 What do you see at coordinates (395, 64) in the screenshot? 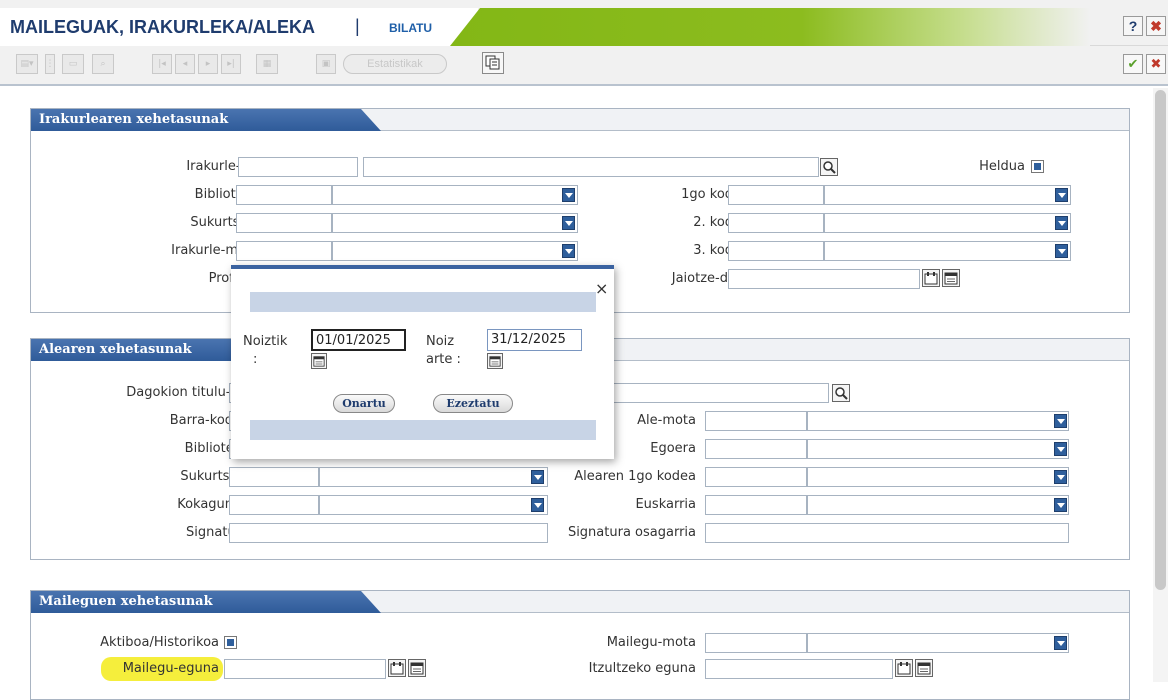
I see `statistics-button: Estatistikak` at bounding box center [395, 64].